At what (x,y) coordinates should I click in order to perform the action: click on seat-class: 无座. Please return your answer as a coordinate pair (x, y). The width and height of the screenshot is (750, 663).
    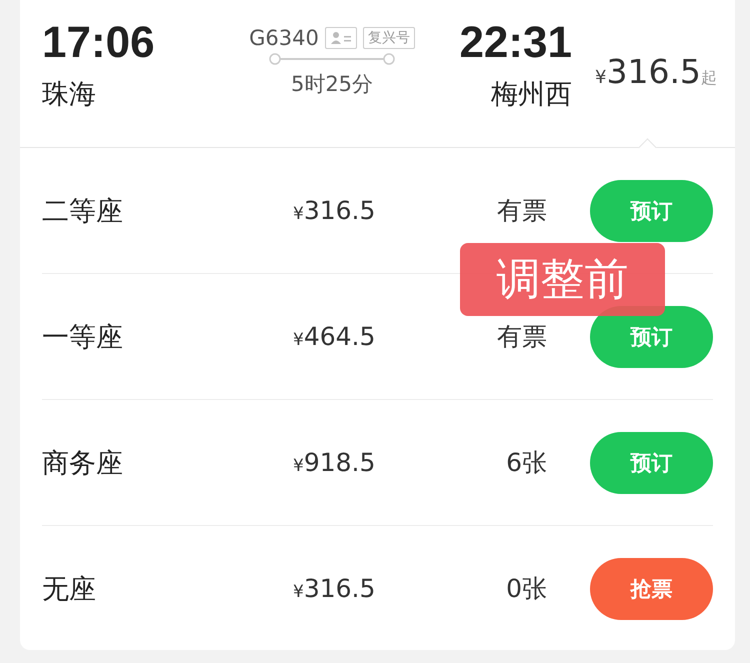
    Looking at the image, I should click on (69, 589).